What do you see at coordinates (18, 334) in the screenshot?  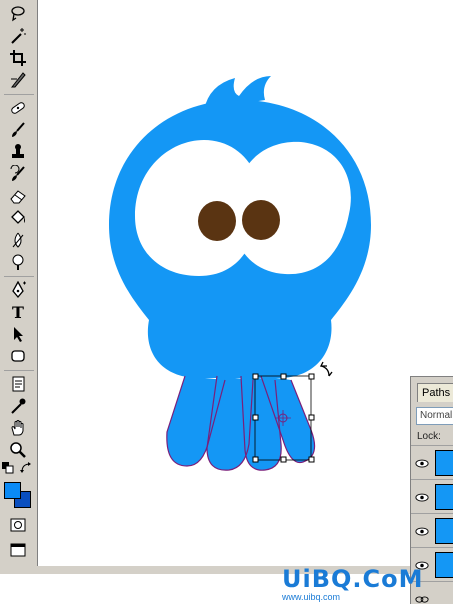 I see `path-selection-icon` at bounding box center [18, 334].